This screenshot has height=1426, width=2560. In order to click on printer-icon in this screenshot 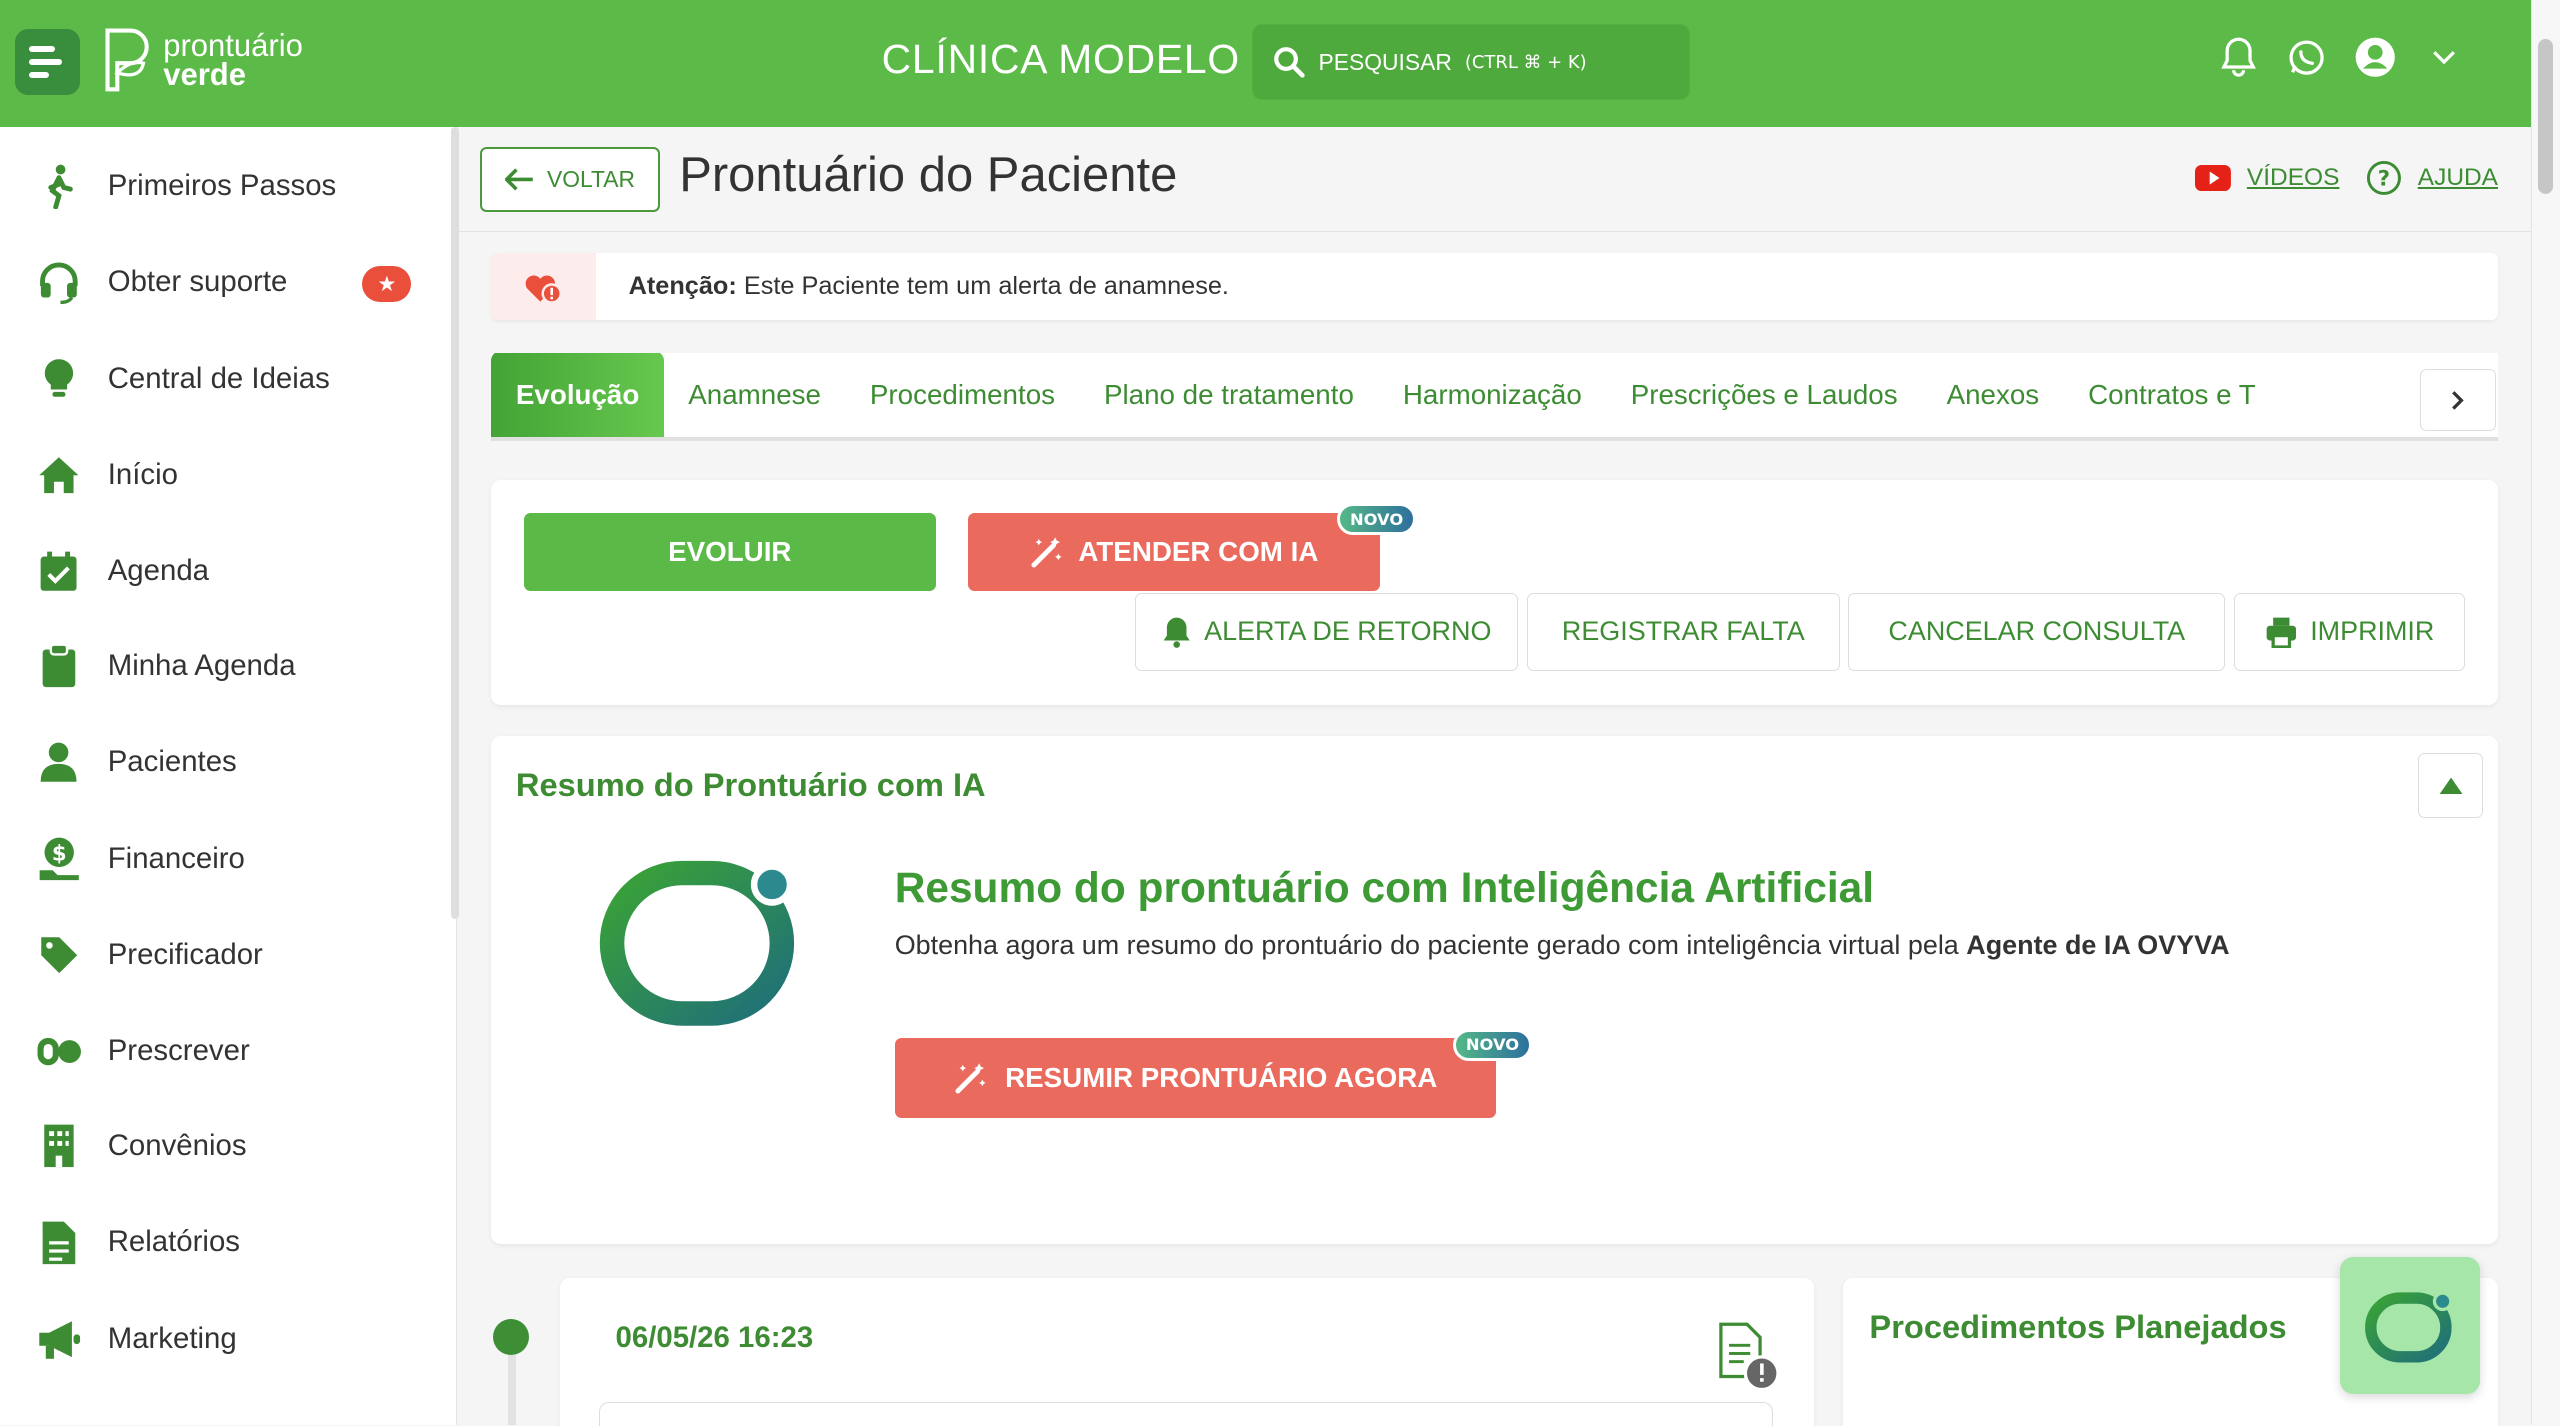, I will do `click(2281, 633)`.